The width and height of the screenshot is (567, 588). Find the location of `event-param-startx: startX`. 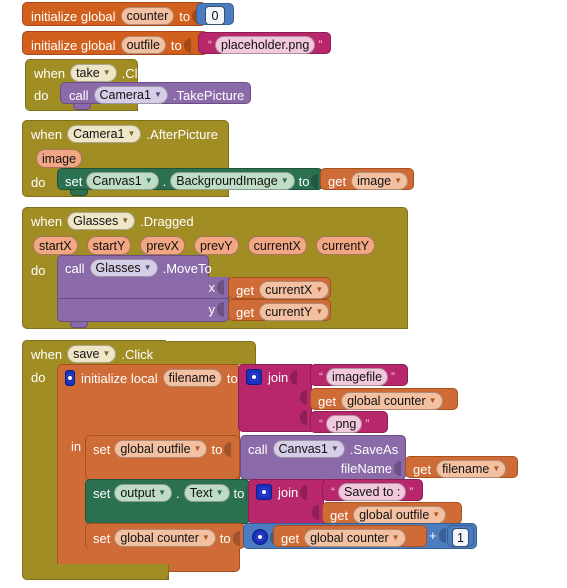

event-param-startx: startX is located at coordinates (55, 245).